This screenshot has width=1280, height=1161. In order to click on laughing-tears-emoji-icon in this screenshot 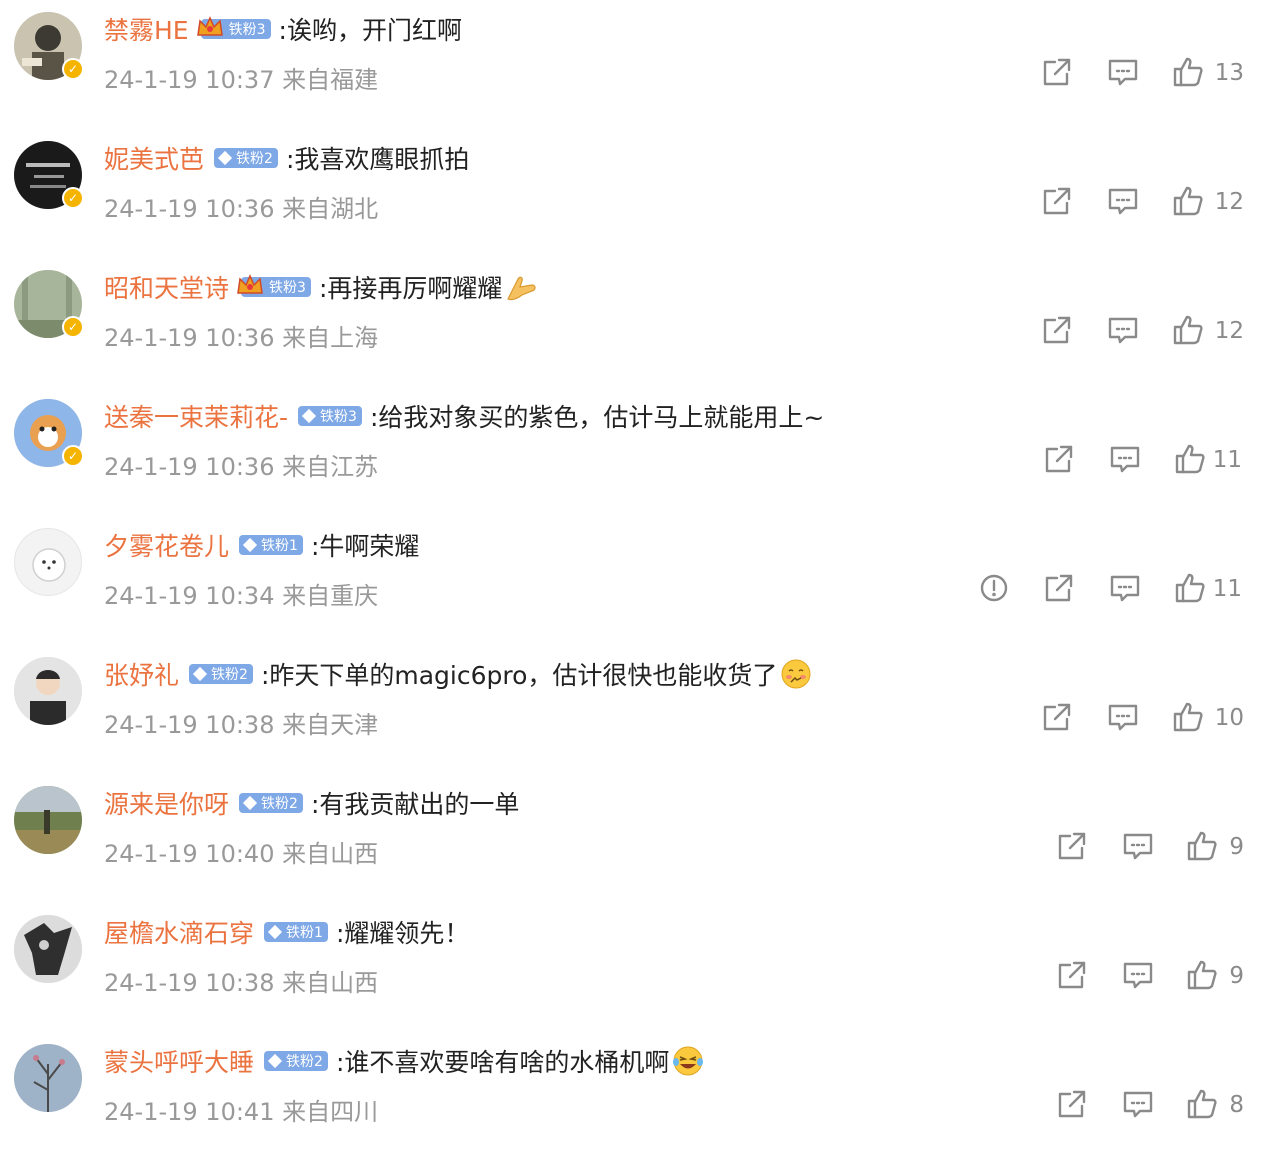, I will do `click(688, 1061)`.